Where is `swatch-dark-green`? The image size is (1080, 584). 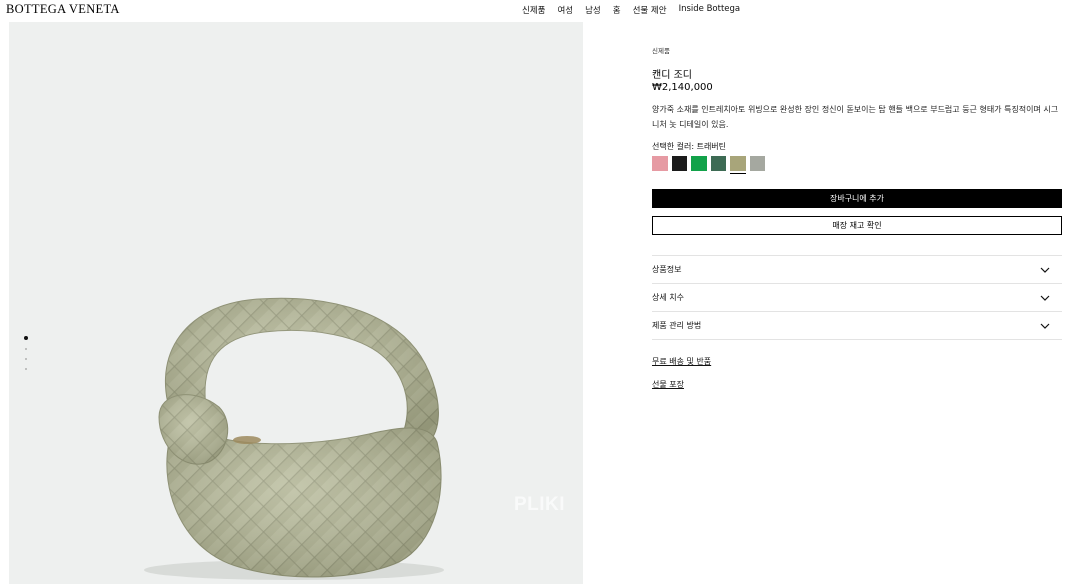
swatch-dark-green is located at coordinates (718, 163).